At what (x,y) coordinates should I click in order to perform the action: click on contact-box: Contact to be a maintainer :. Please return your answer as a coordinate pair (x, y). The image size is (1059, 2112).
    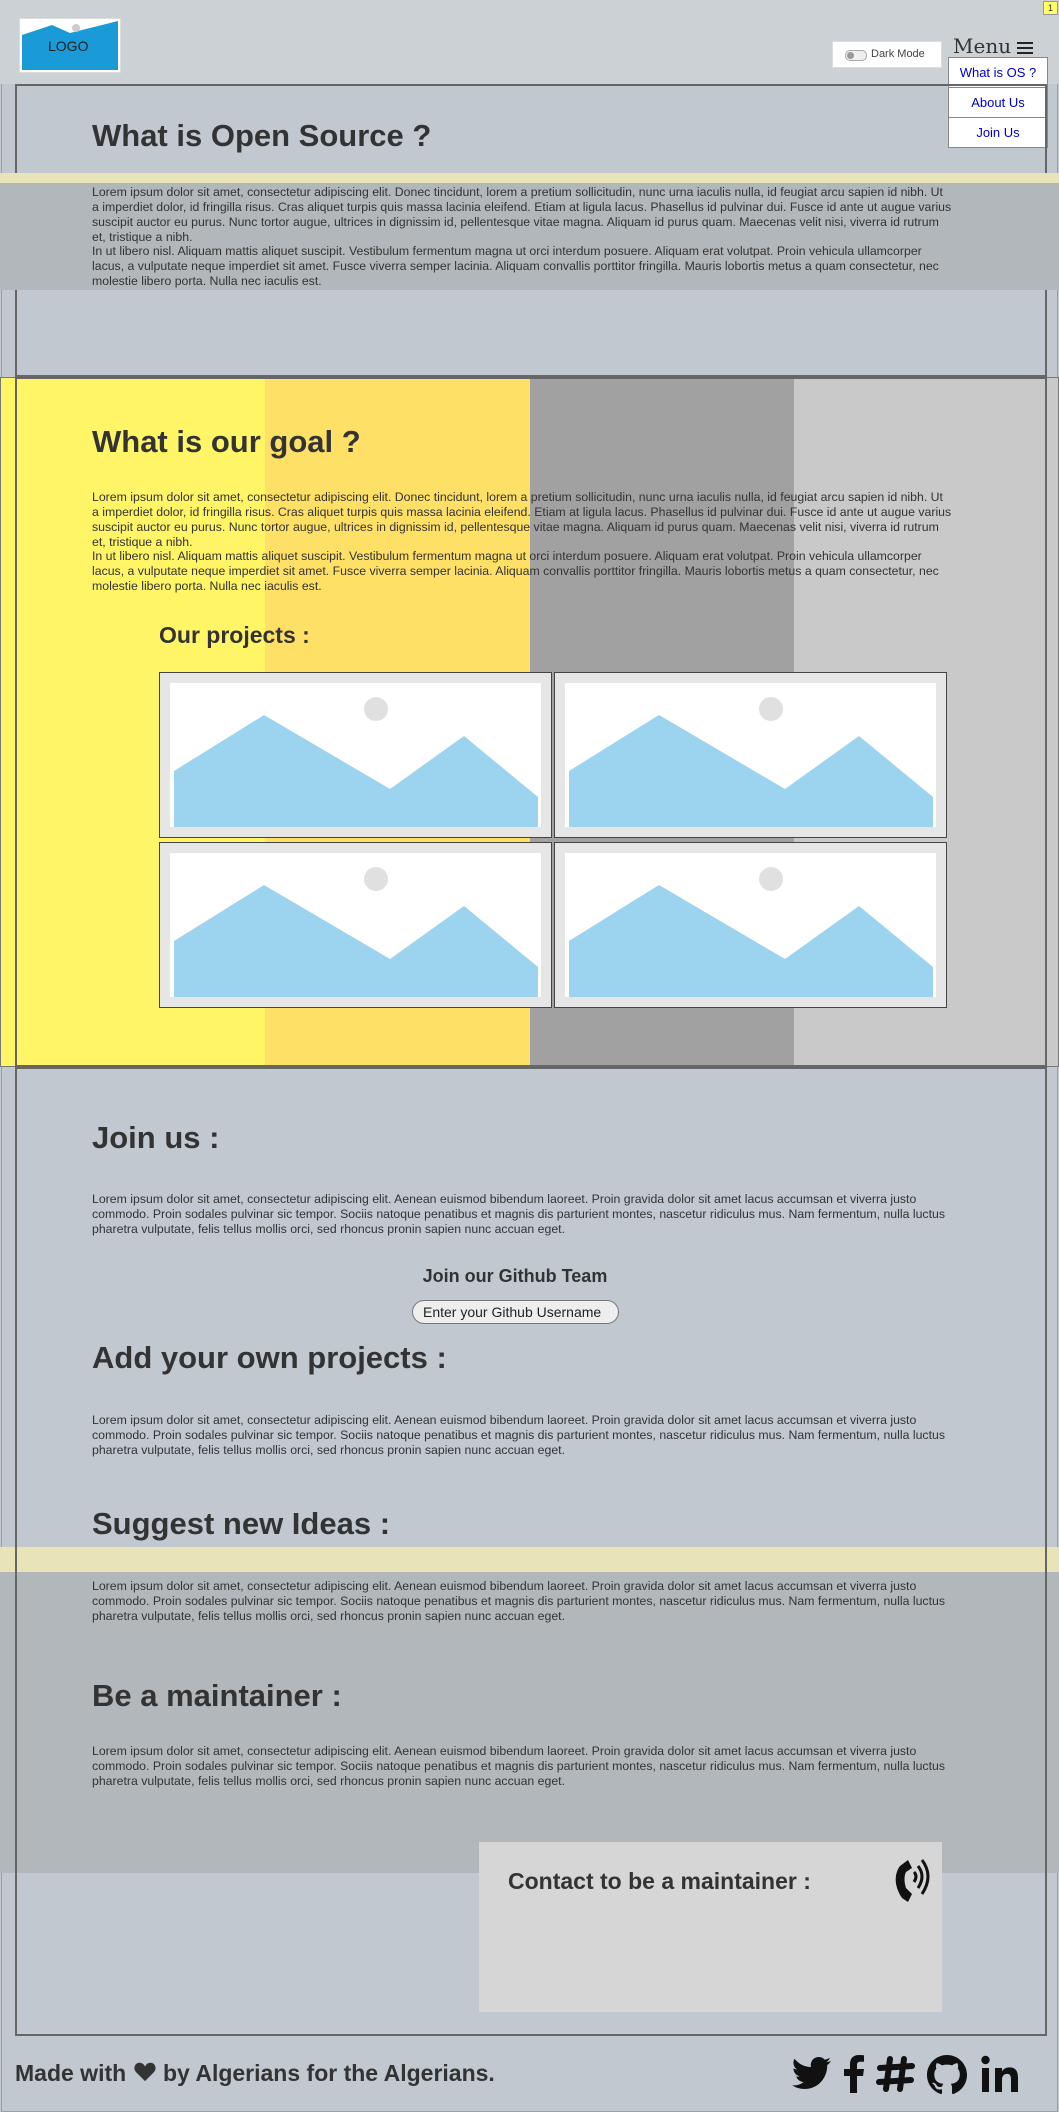
    Looking at the image, I should click on (710, 1927).